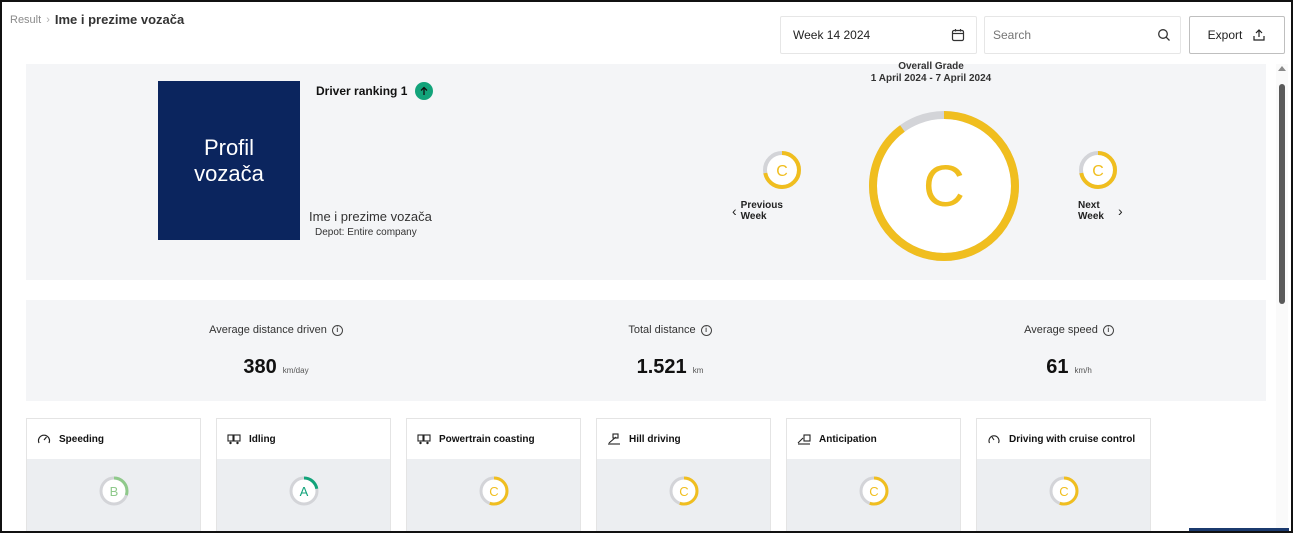  I want to click on overall-grade-letter: C, so click(944, 186).